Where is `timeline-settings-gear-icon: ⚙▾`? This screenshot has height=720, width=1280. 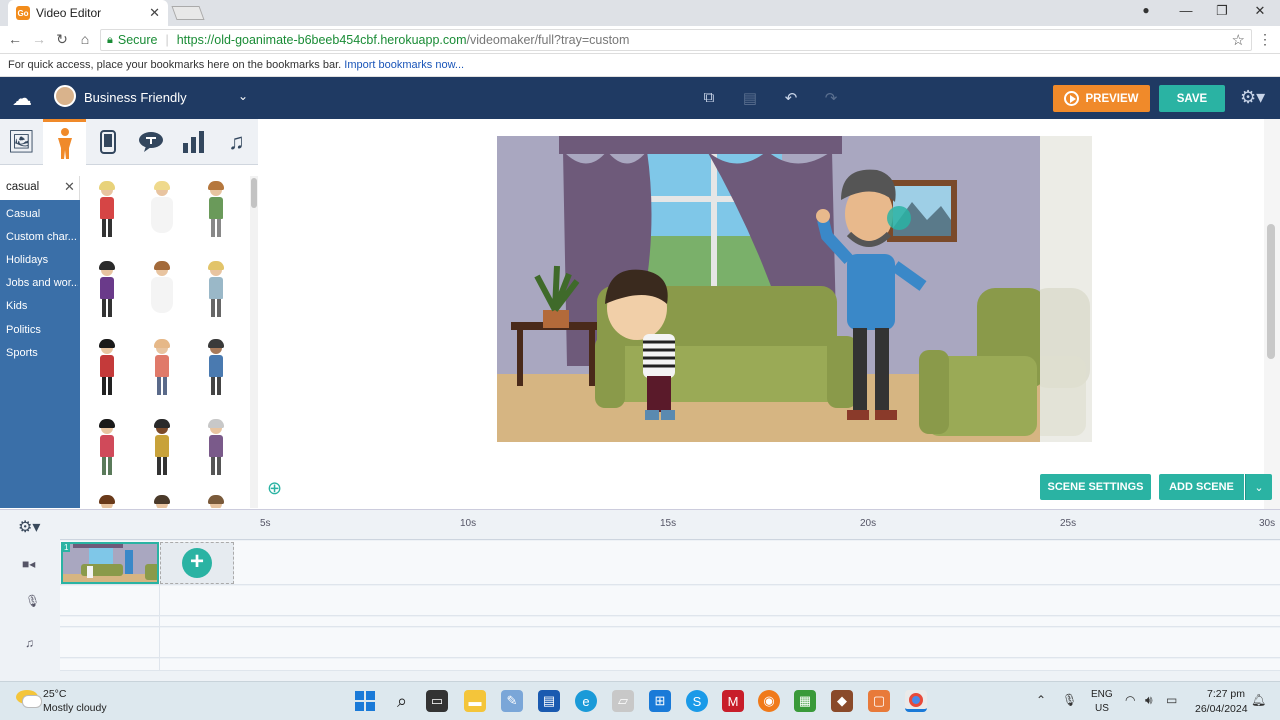
timeline-settings-gear-icon: ⚙▾ is located at coordinates (29, 527).